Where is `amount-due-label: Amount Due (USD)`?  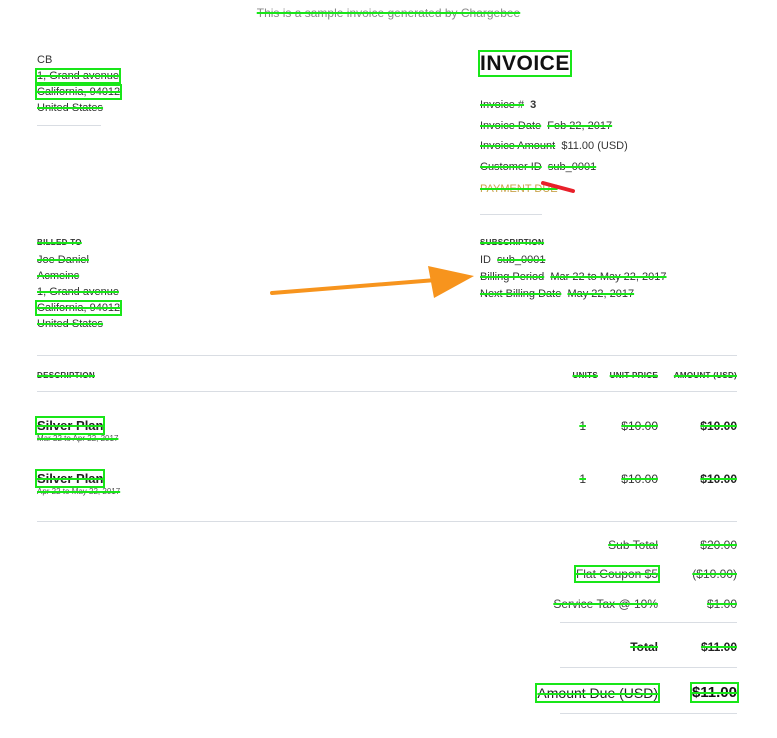
amount-due-label: Amount Due (USD) is located at coordinates (597, 693).